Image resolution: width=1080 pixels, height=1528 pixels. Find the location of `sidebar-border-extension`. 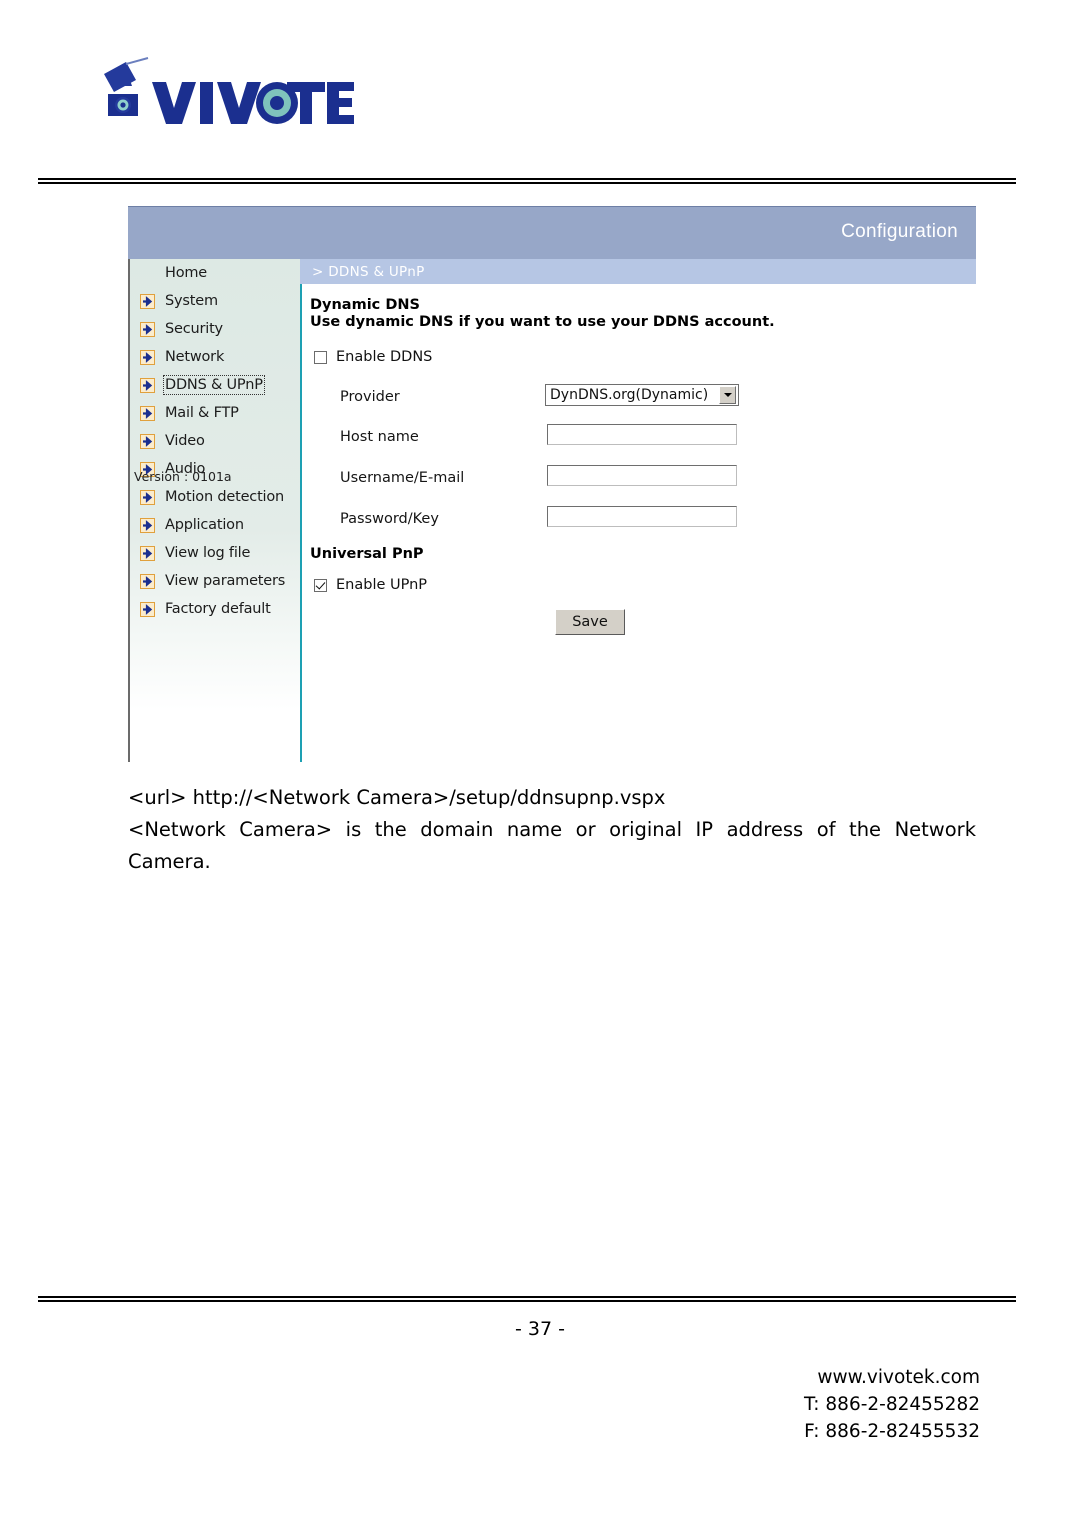

sidebar-border-extension is located at coordinates (129, 736).